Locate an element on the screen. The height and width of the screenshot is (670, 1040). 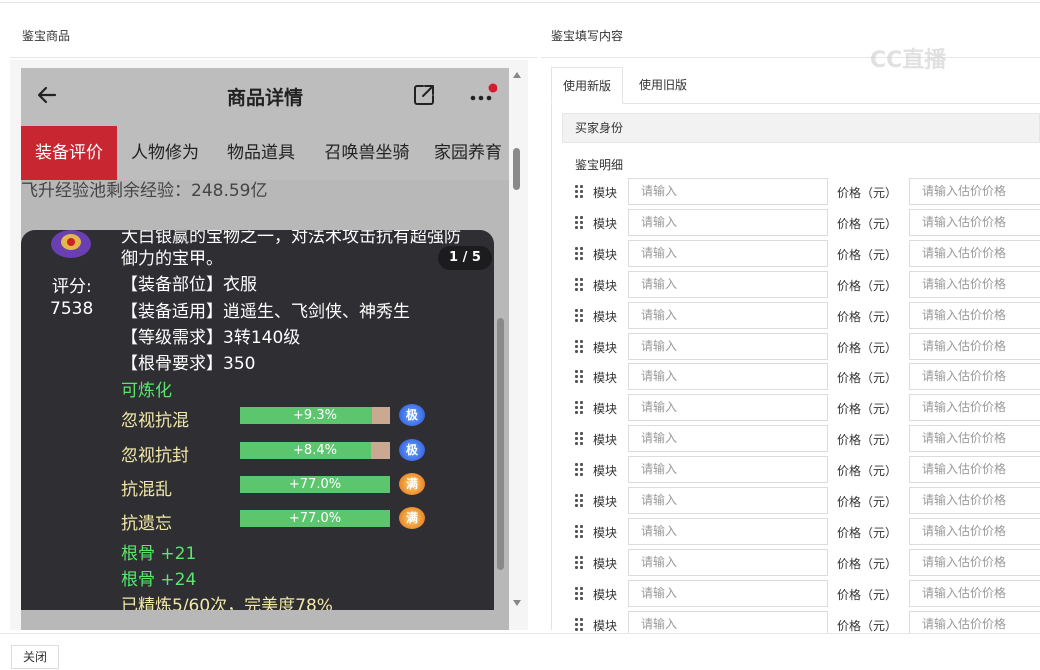
stat-bar: +9.3% is located at coordinates (315, 415).